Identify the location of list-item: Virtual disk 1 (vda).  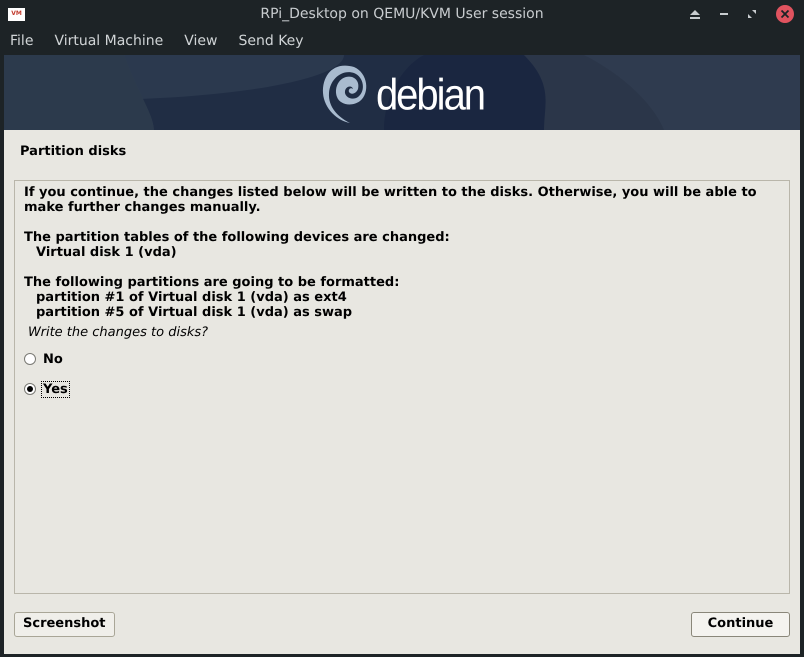
(106, 252).